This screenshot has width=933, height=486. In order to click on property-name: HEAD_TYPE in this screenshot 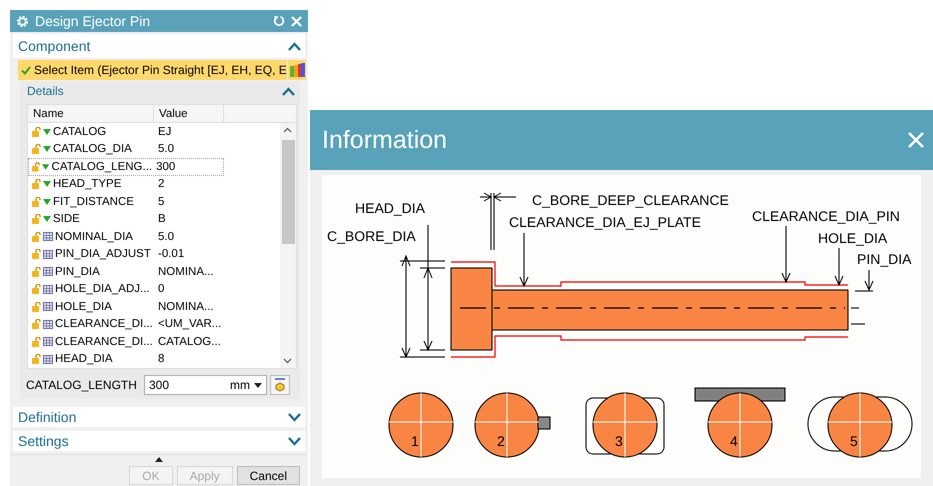, I will do `click(87, 184)`.